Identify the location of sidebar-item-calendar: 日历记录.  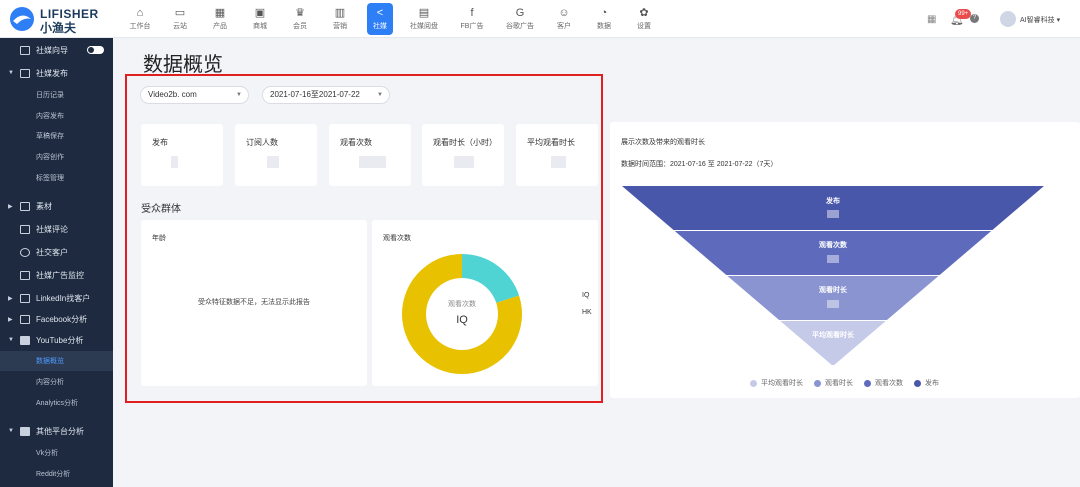
(56, 95).